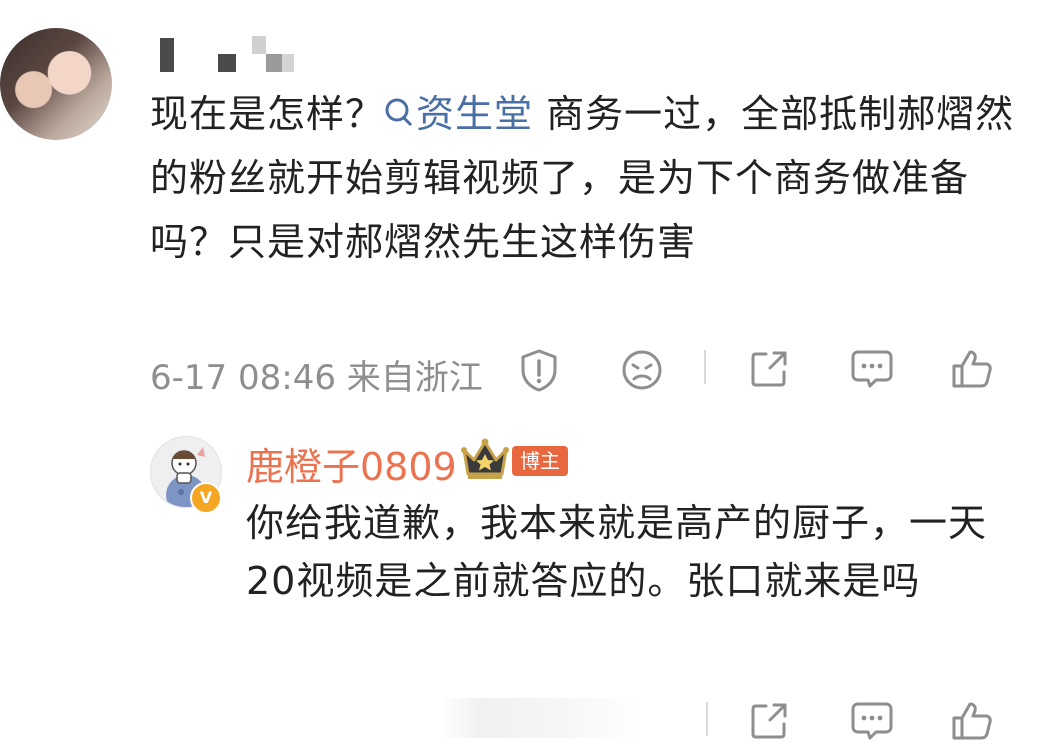 This screenshot has width=1038, height=753. What do you see at coordinates (475, 114) in the screenshot?
I see `topic-label: 资生堂` at bounding box center [475, 114].